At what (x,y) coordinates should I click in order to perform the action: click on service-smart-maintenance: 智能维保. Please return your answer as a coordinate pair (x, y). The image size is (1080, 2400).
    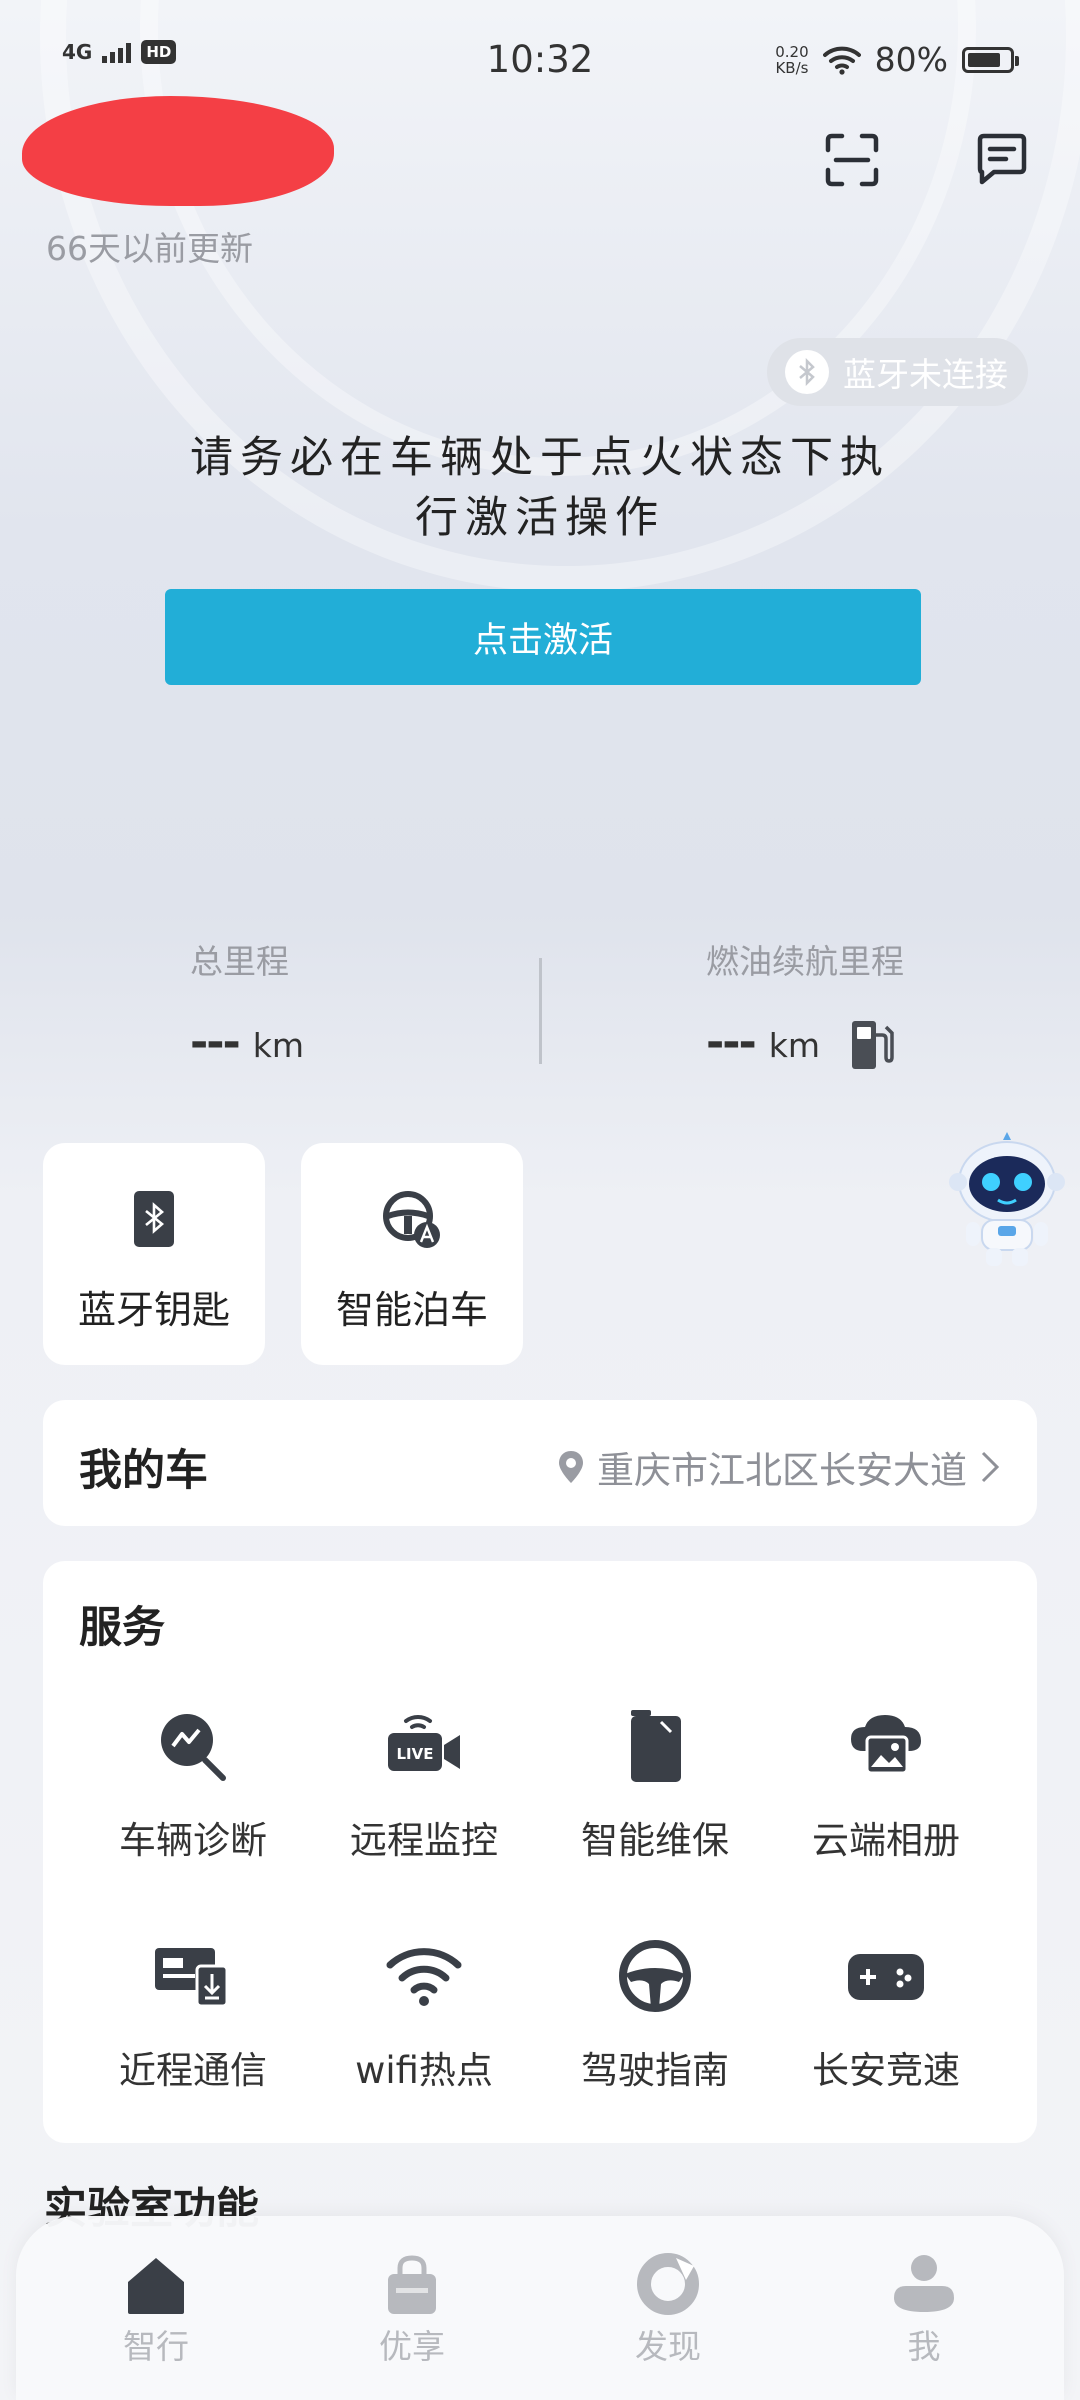
    Looking at the image, I should click on (655, 1785).